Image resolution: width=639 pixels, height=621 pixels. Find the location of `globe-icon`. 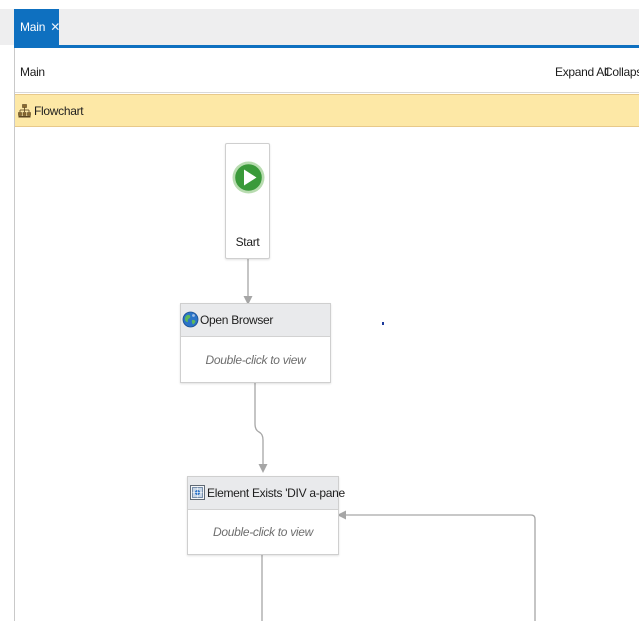

globe-icon is located at coordinates (190, 319).